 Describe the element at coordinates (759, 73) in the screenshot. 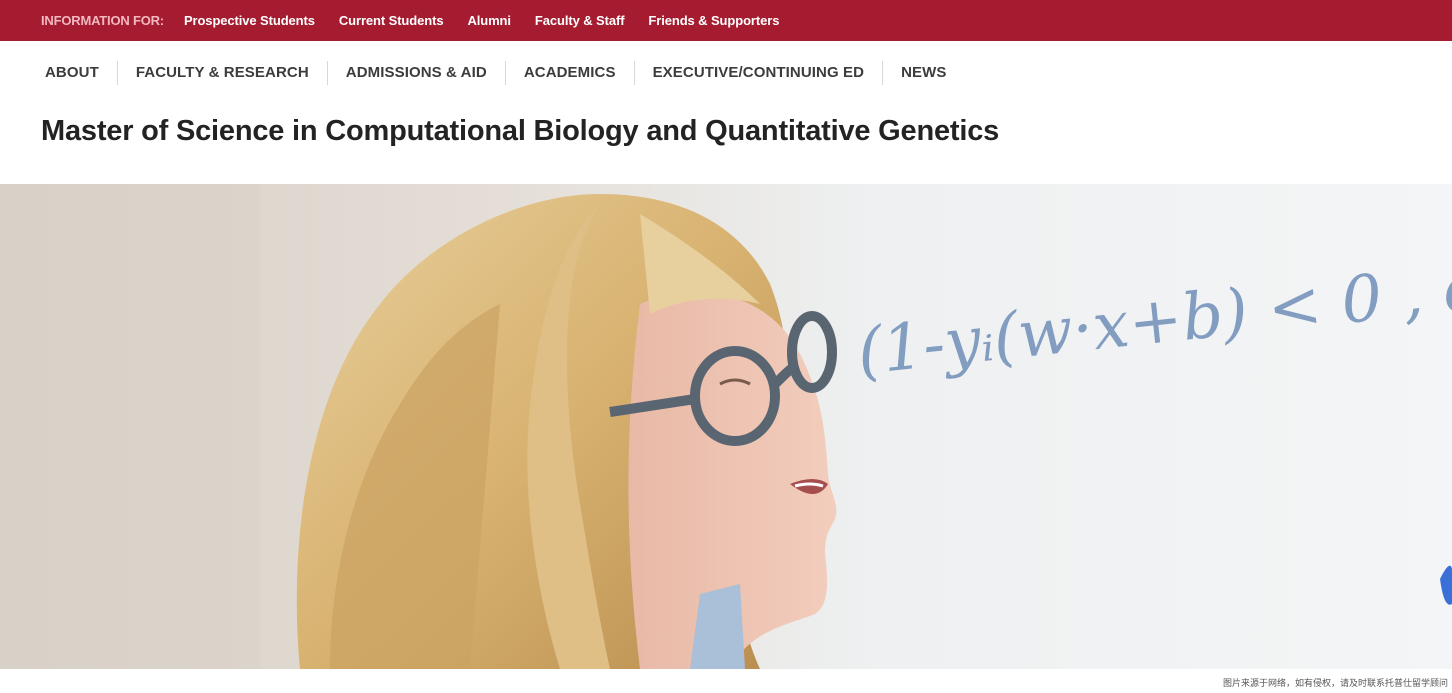

I see `nav-item-executive-continuing-ed: EXECUTIVE/CONTINUING ED` at that location.